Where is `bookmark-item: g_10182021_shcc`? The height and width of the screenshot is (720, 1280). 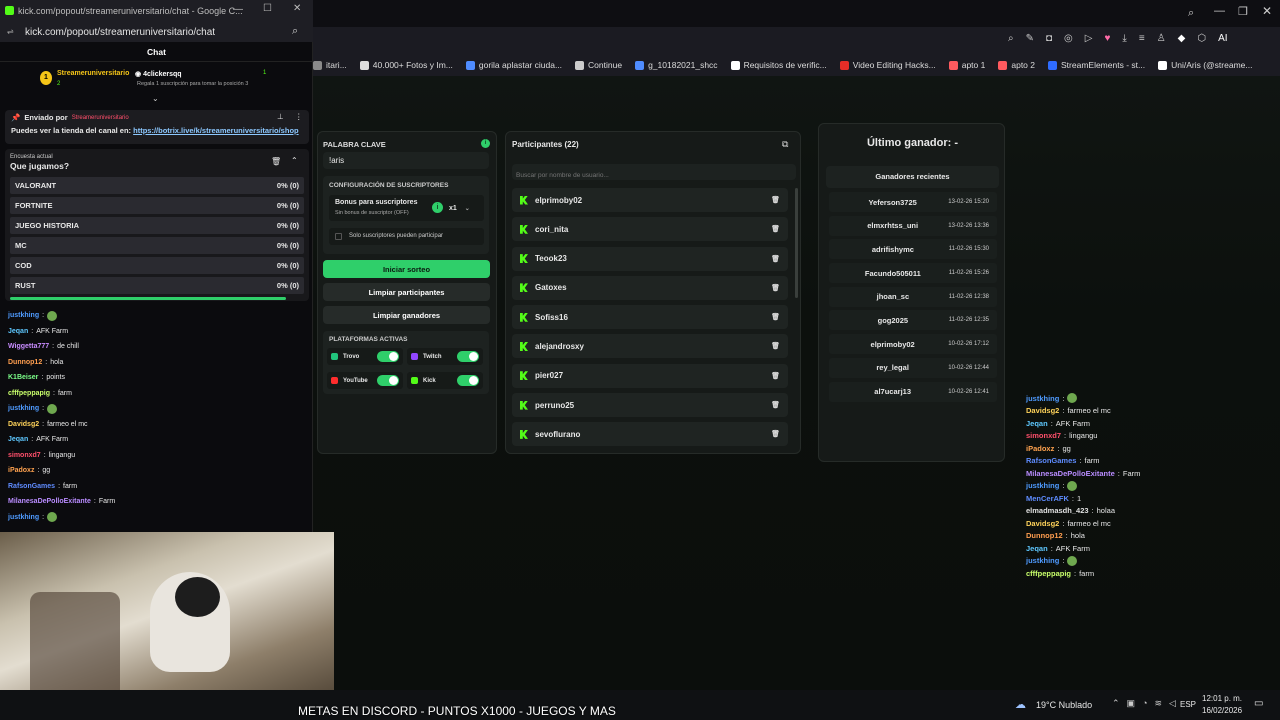 bookmark-item: g_10182021_shcc is located at coordinates (676, 65).